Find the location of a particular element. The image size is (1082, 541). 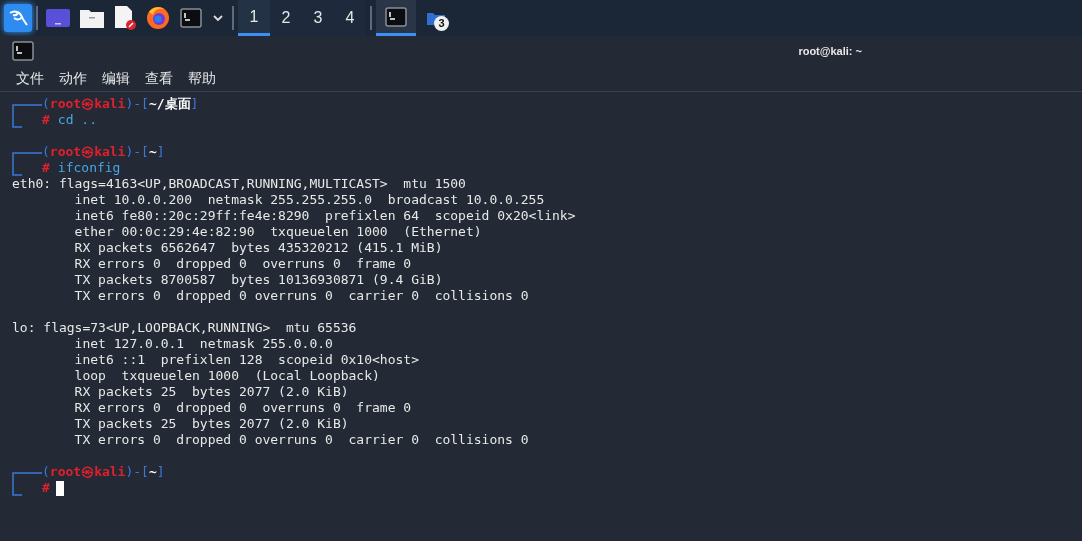

dragon-logo-icon is located at coordinates (18, 18).